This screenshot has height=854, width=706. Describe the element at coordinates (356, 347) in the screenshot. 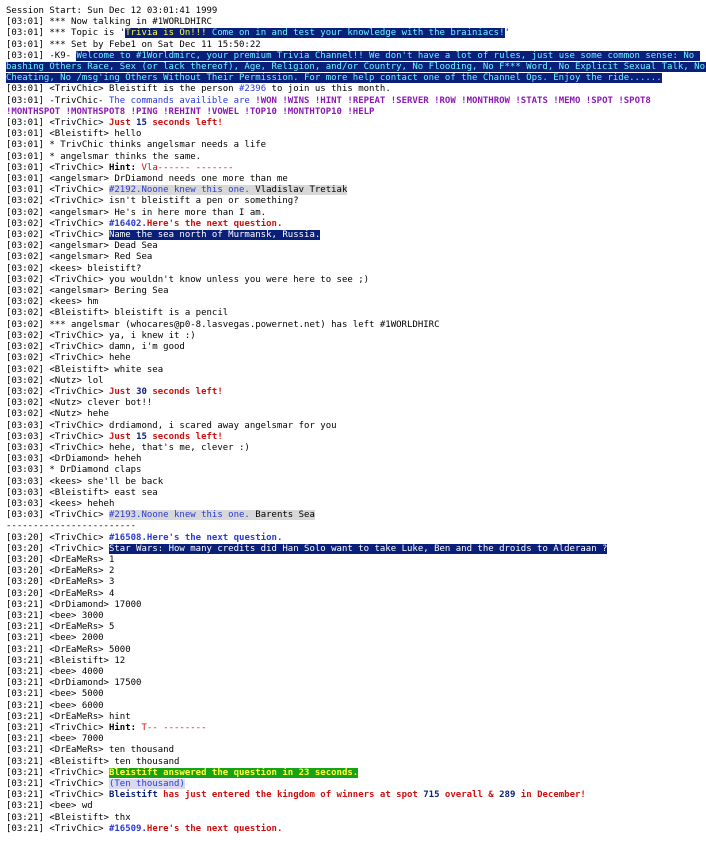

I see `chat-line: [03:02] <TrivChic> damn, i'm good` at that location.